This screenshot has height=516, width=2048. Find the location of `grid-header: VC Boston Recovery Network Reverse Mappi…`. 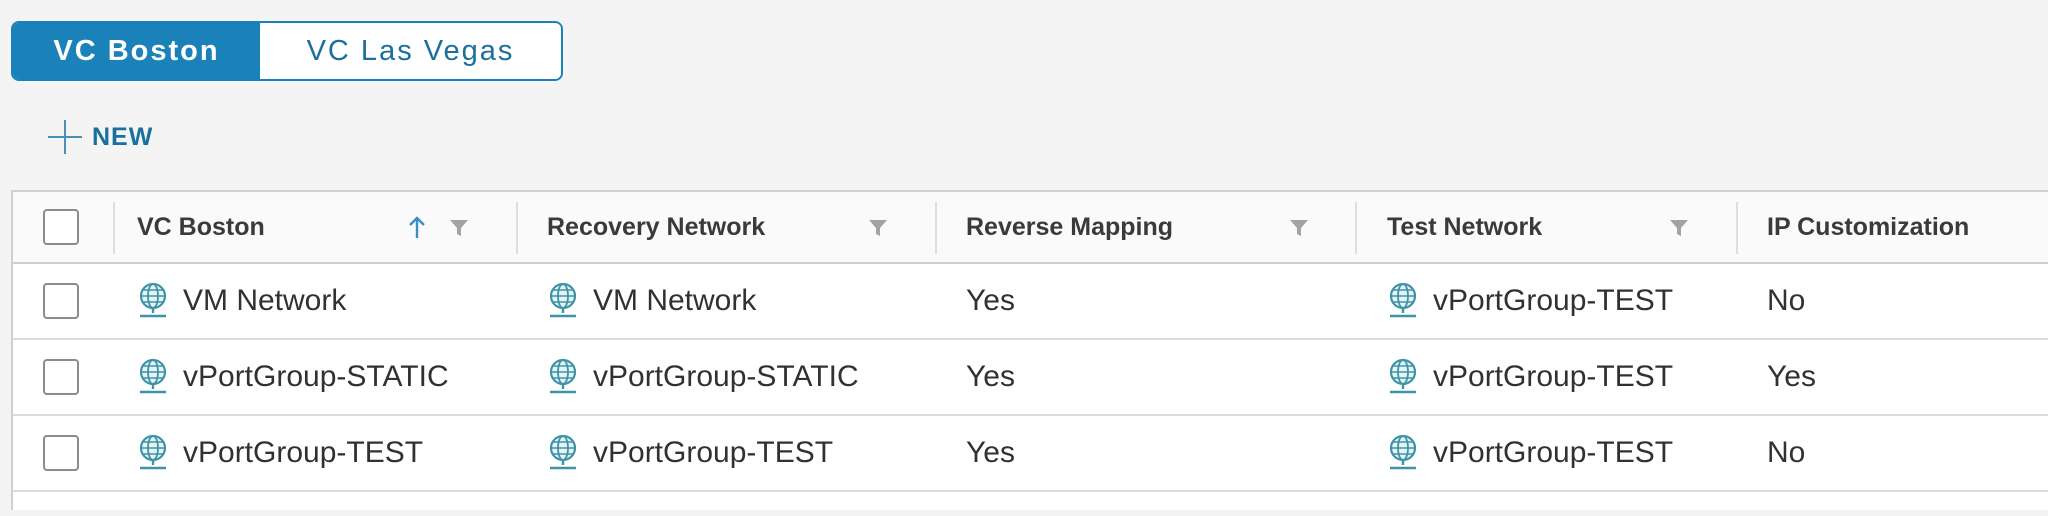

grid-header: VC Boston Recovery Network Reverse Mappi… is located at coordinates (1030, 228).